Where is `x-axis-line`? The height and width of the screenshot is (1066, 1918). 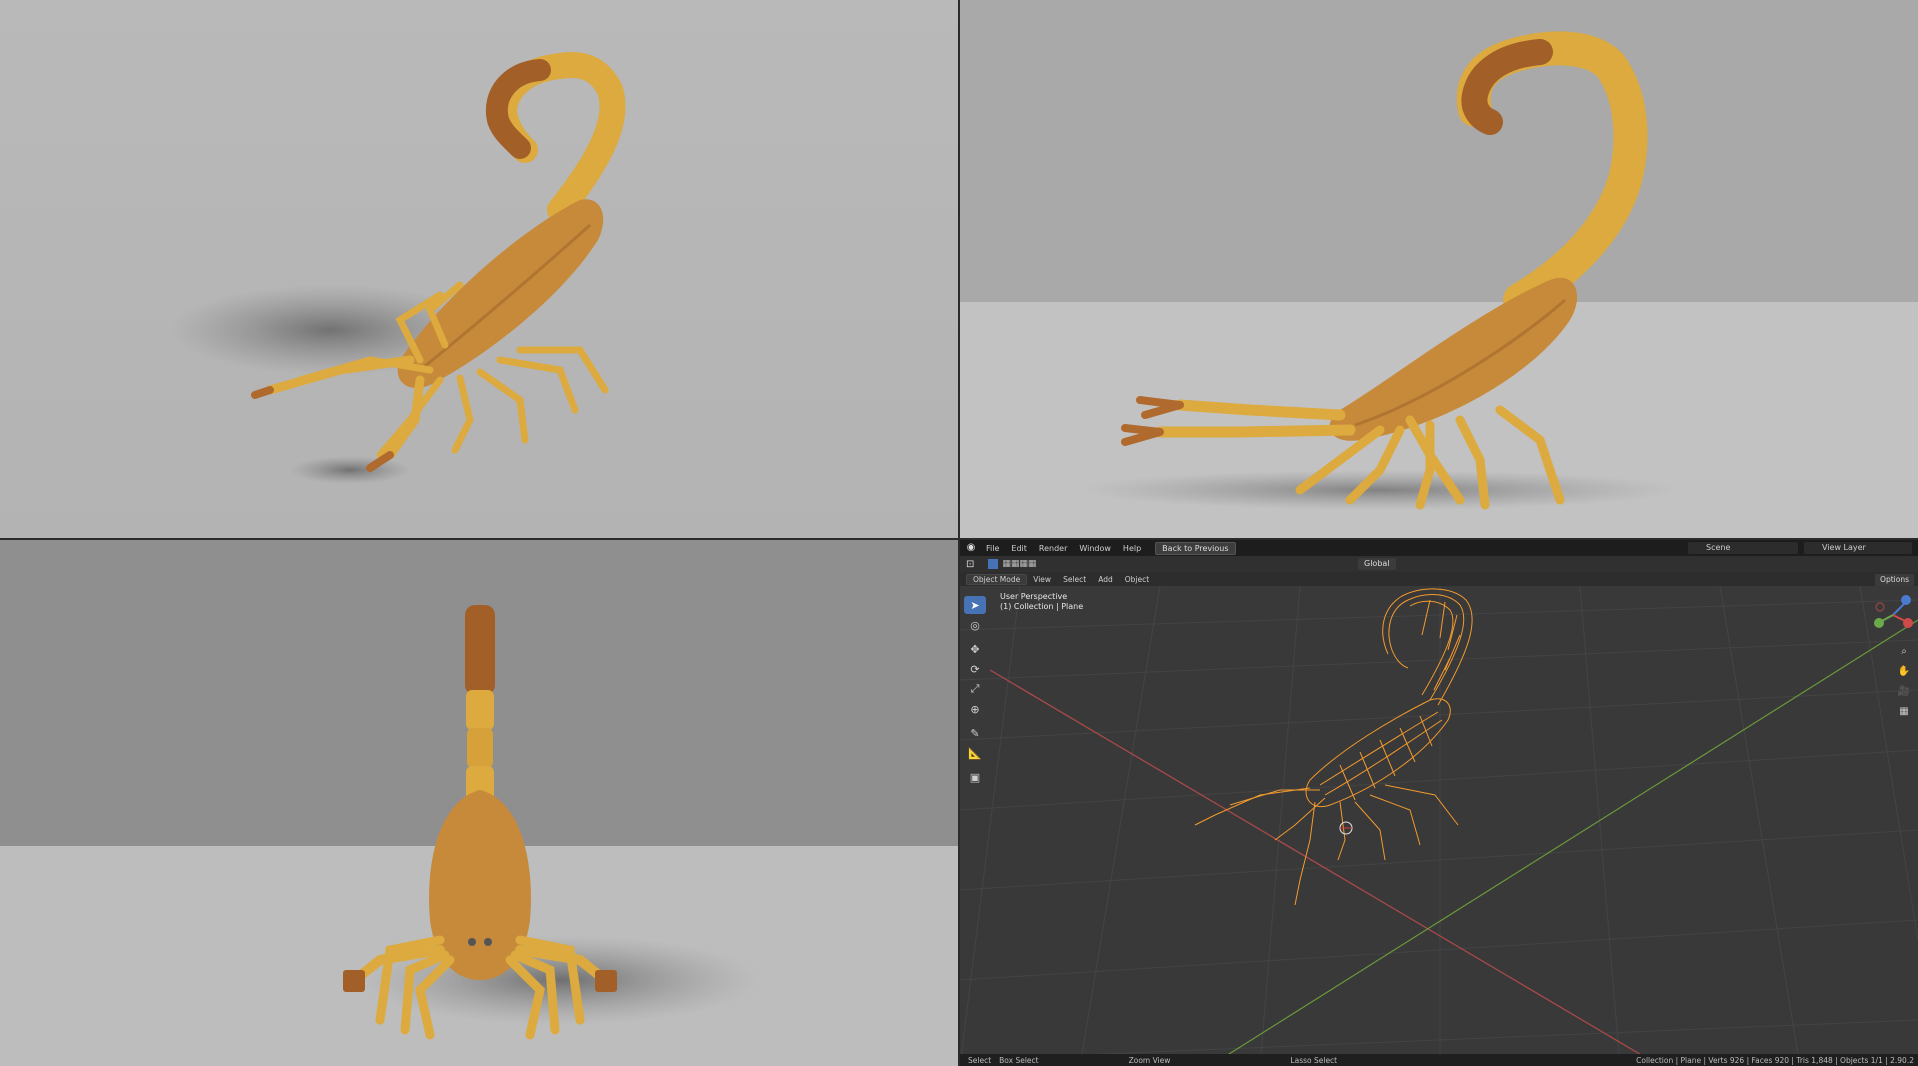 x-axis-line is located at coordinates (1325, 867).